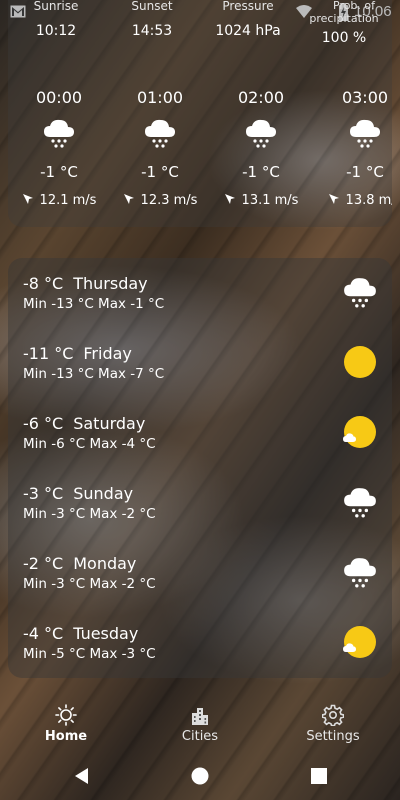 The image size is (400, 800). I want to click on hour-wind: 13.8 m/s, so click(356, 200).